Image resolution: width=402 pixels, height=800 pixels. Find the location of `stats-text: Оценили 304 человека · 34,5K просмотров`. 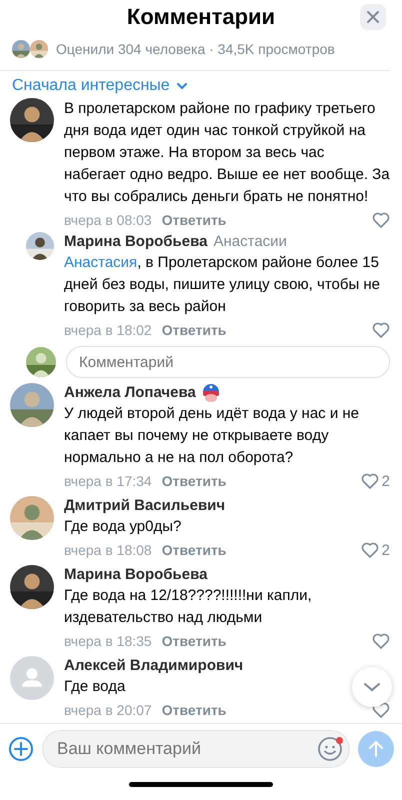

stats-text: Оценили 304 человека · 34,5K просмотров is located at coordinates (195, 49).